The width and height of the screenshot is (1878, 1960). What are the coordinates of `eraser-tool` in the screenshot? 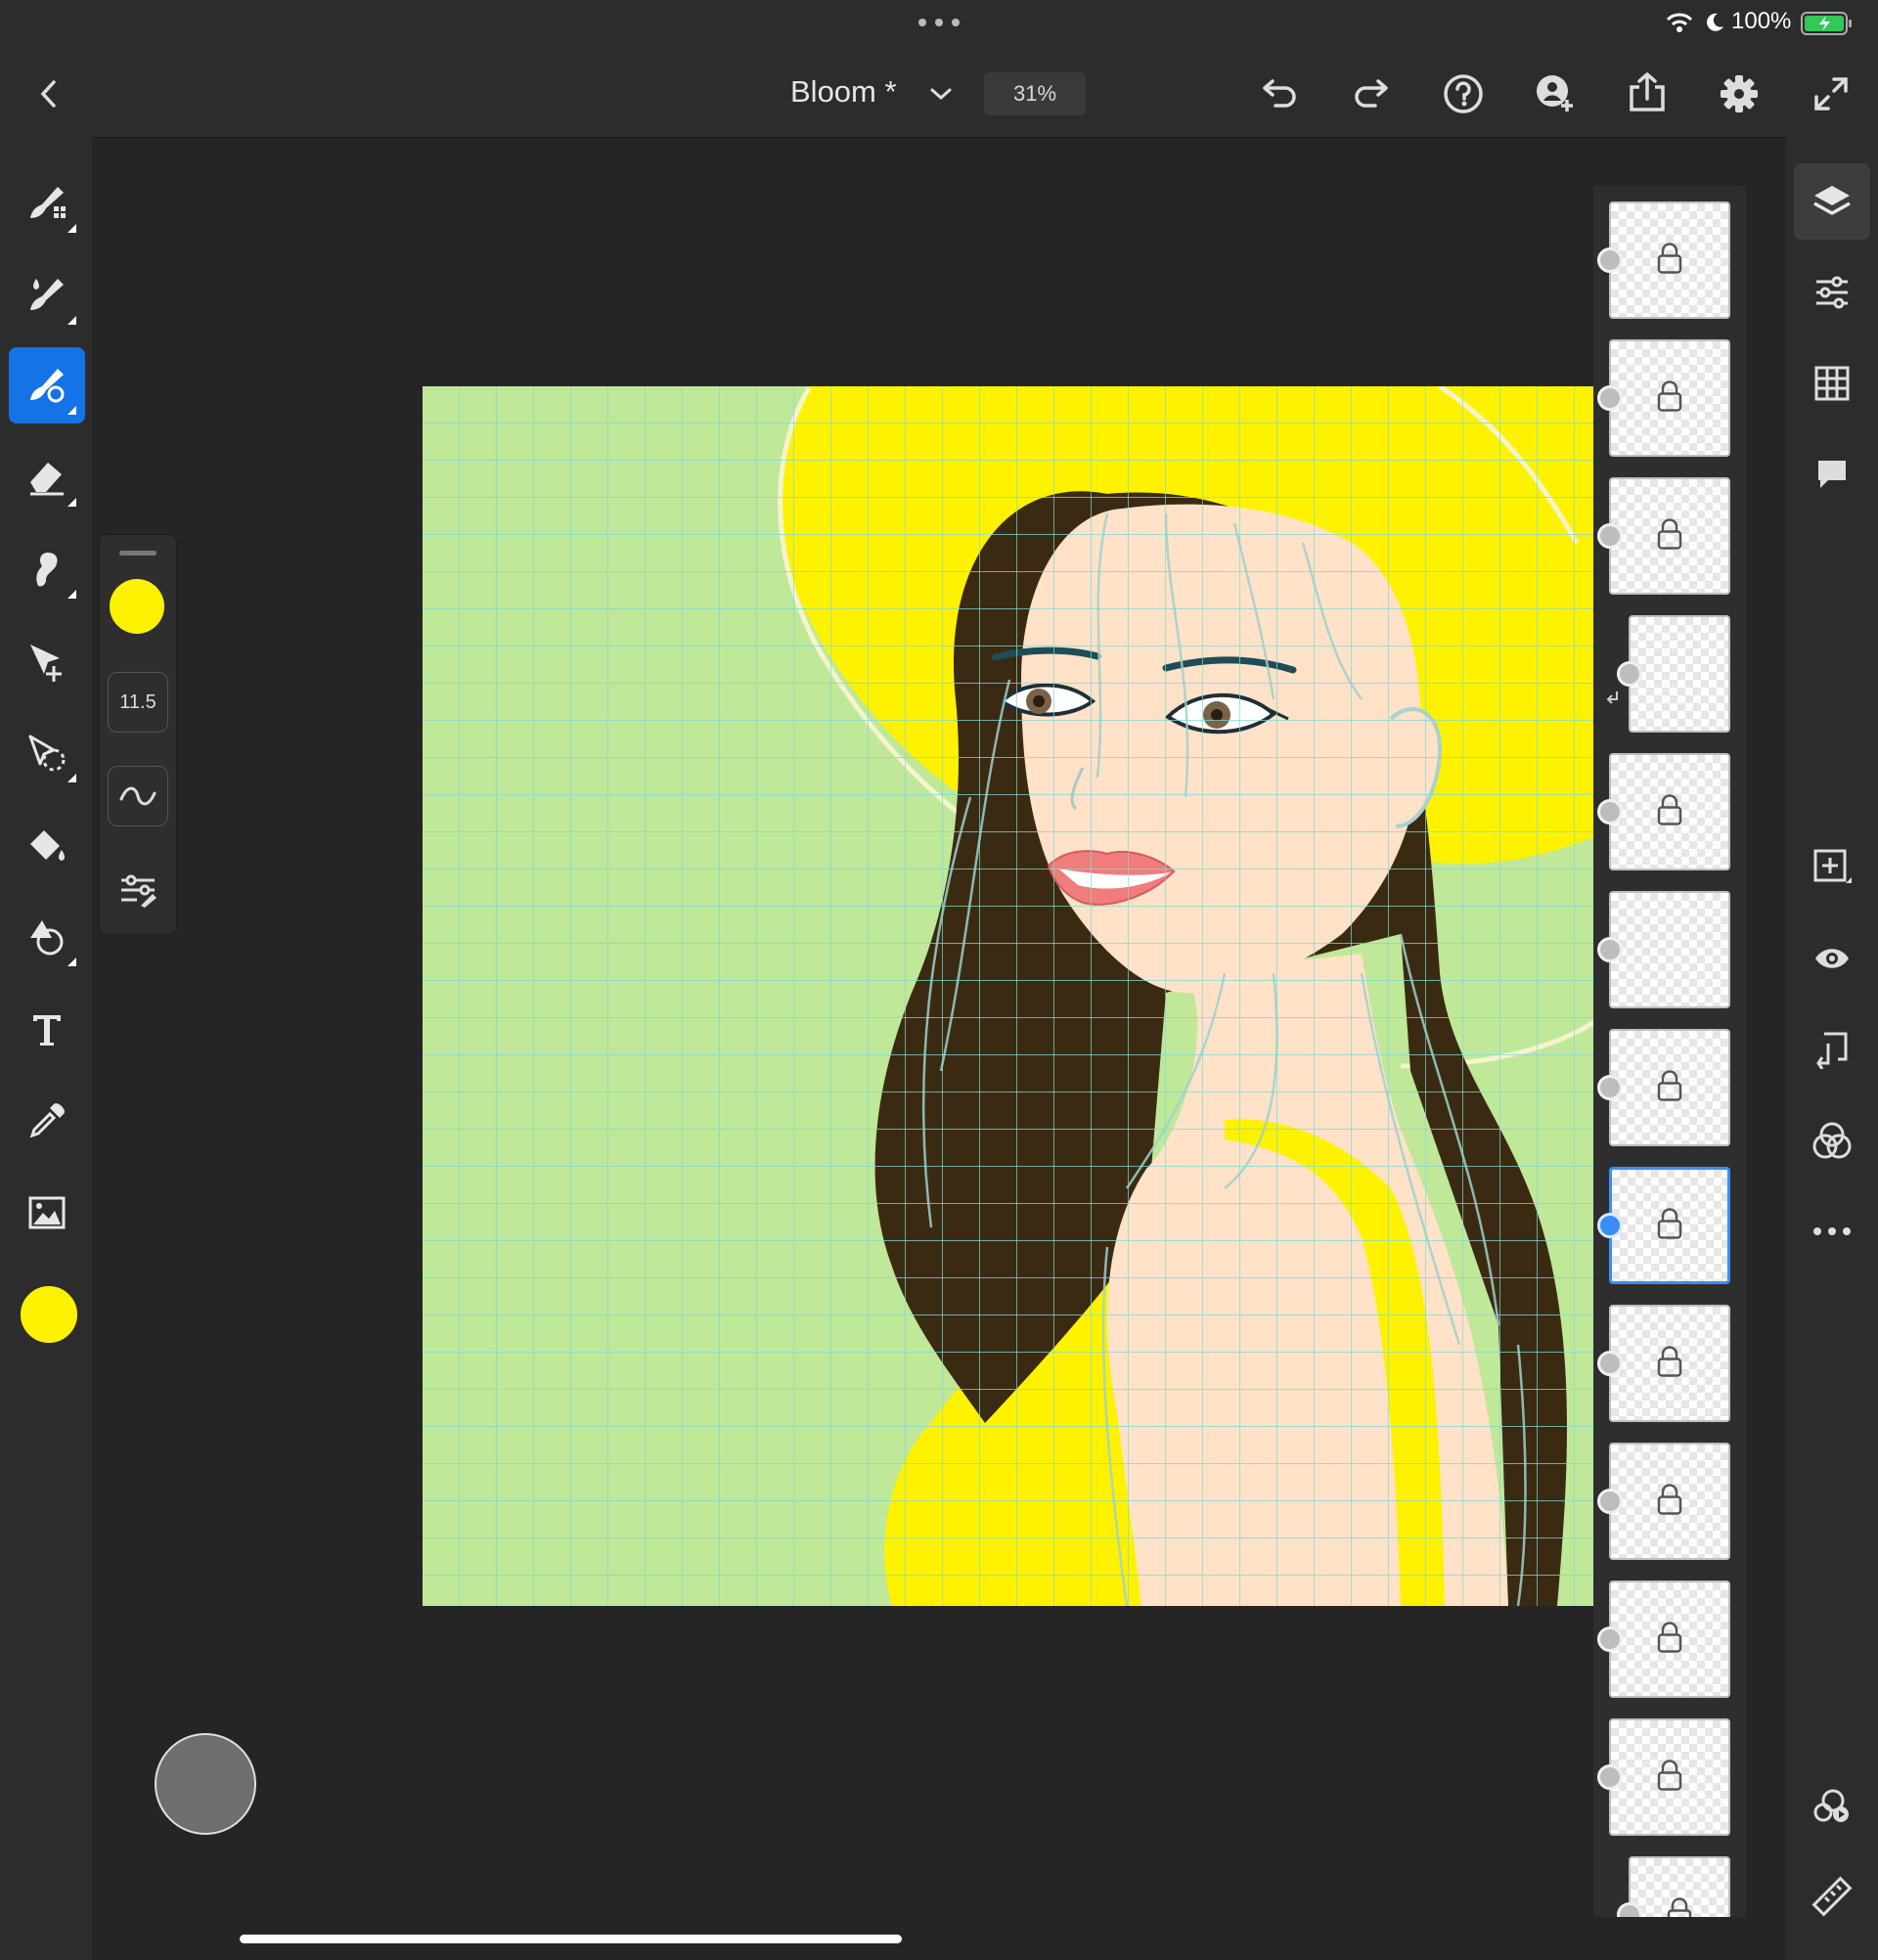 It's located at (47, 477).